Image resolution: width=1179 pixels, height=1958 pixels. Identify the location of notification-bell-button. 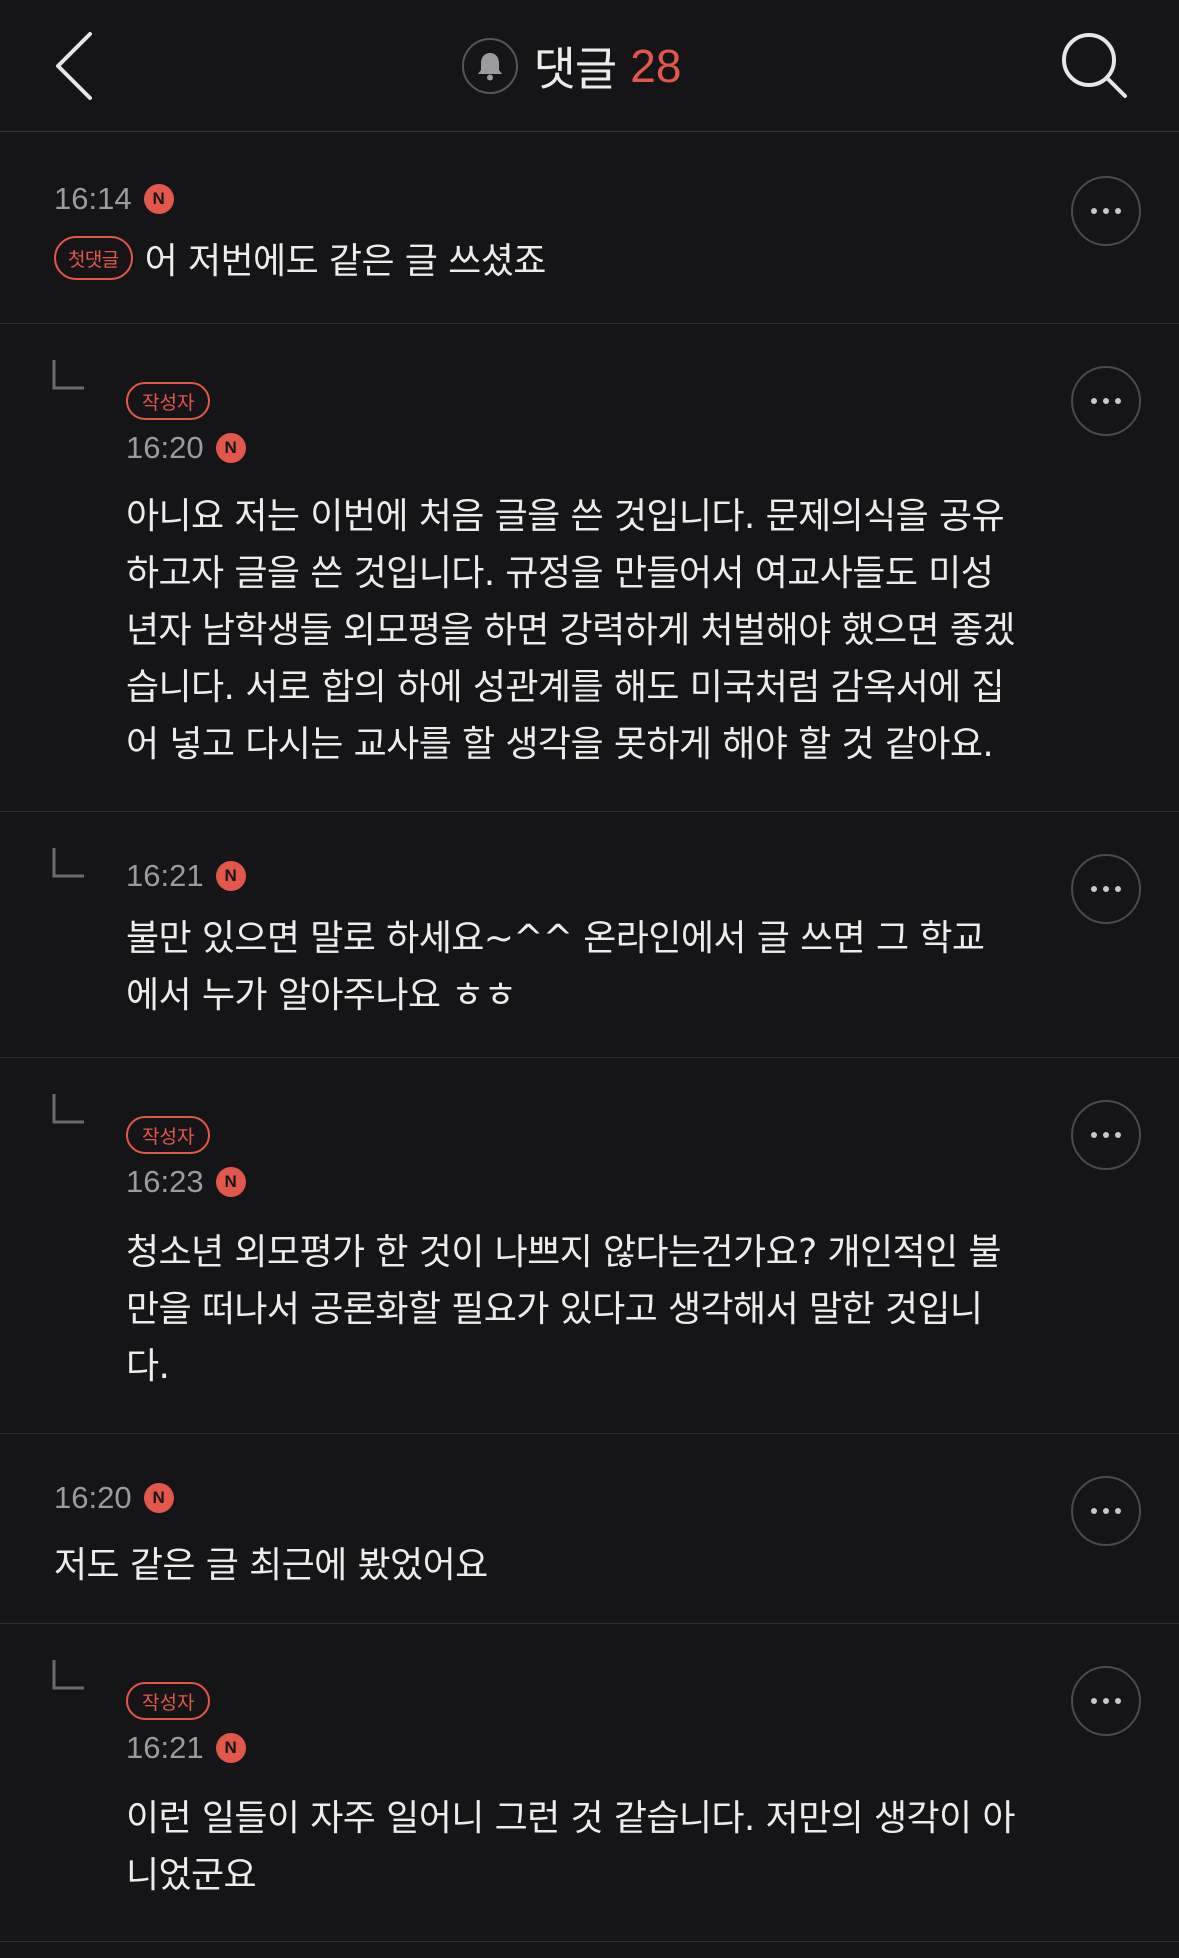
(489, 66).